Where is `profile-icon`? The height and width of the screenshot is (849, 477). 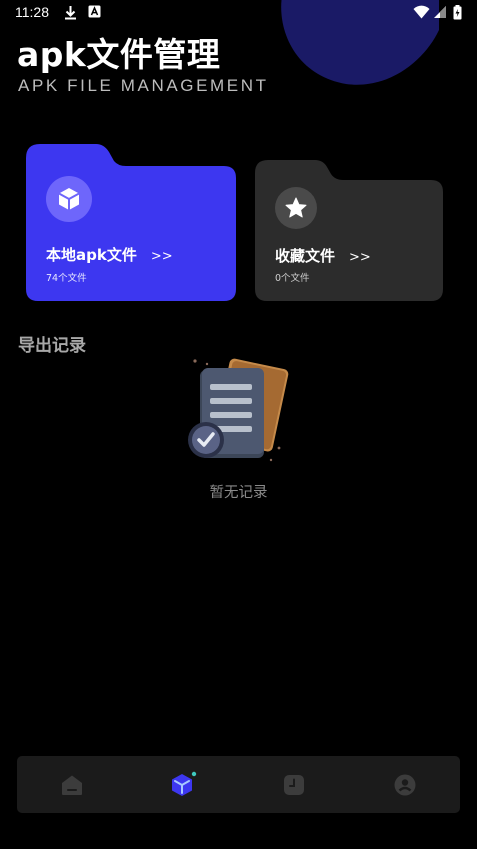 profile-icon is located at coordinates (405, 785).